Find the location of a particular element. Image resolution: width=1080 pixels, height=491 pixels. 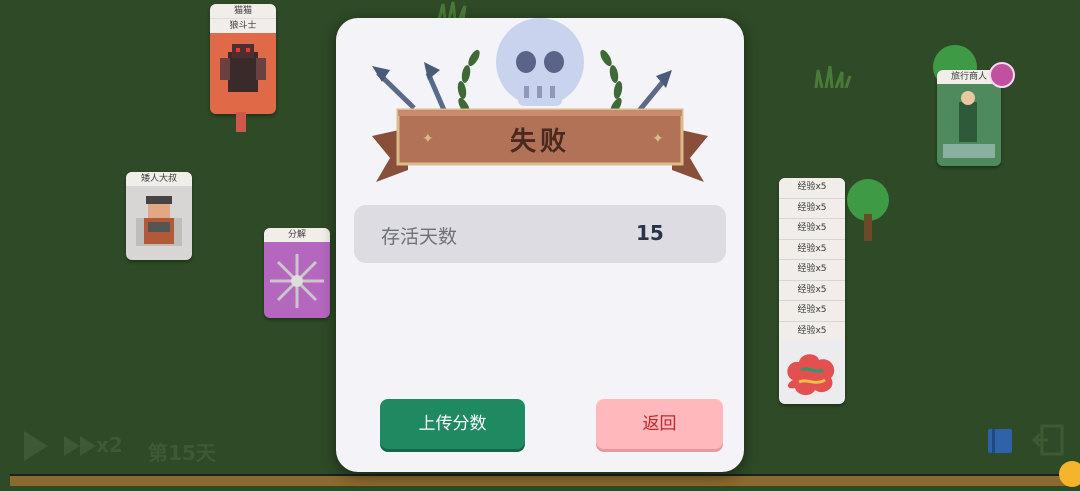

card-subtitle: 狼斗士 is located at coordinates (243, 25).